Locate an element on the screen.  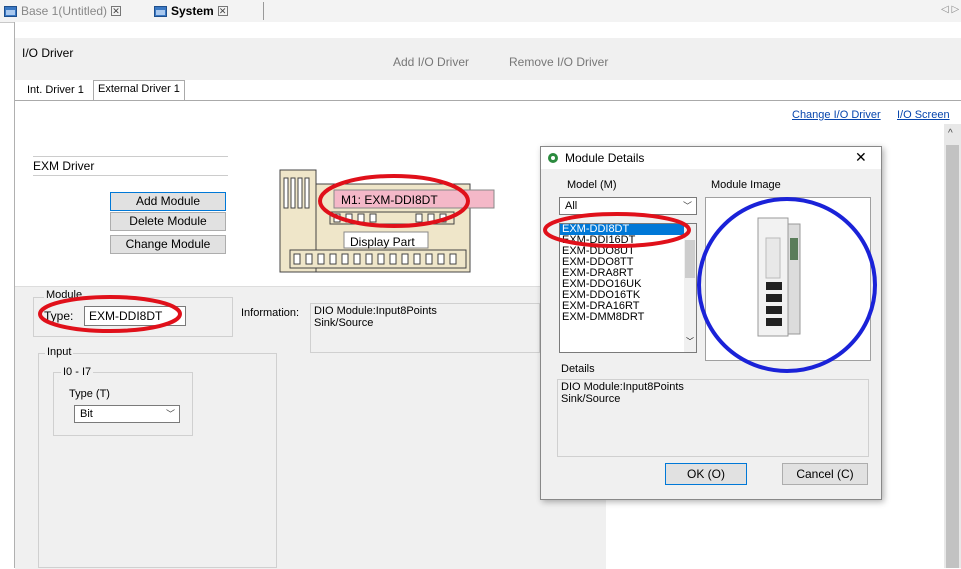
details-box: DIO Module:Input8Points Sink/Source is located at coordinates (713, 418).